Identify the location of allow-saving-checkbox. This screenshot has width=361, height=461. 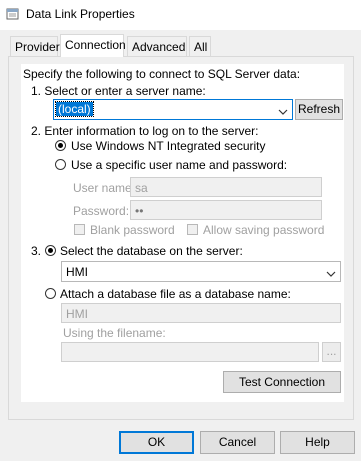
(192, 229).